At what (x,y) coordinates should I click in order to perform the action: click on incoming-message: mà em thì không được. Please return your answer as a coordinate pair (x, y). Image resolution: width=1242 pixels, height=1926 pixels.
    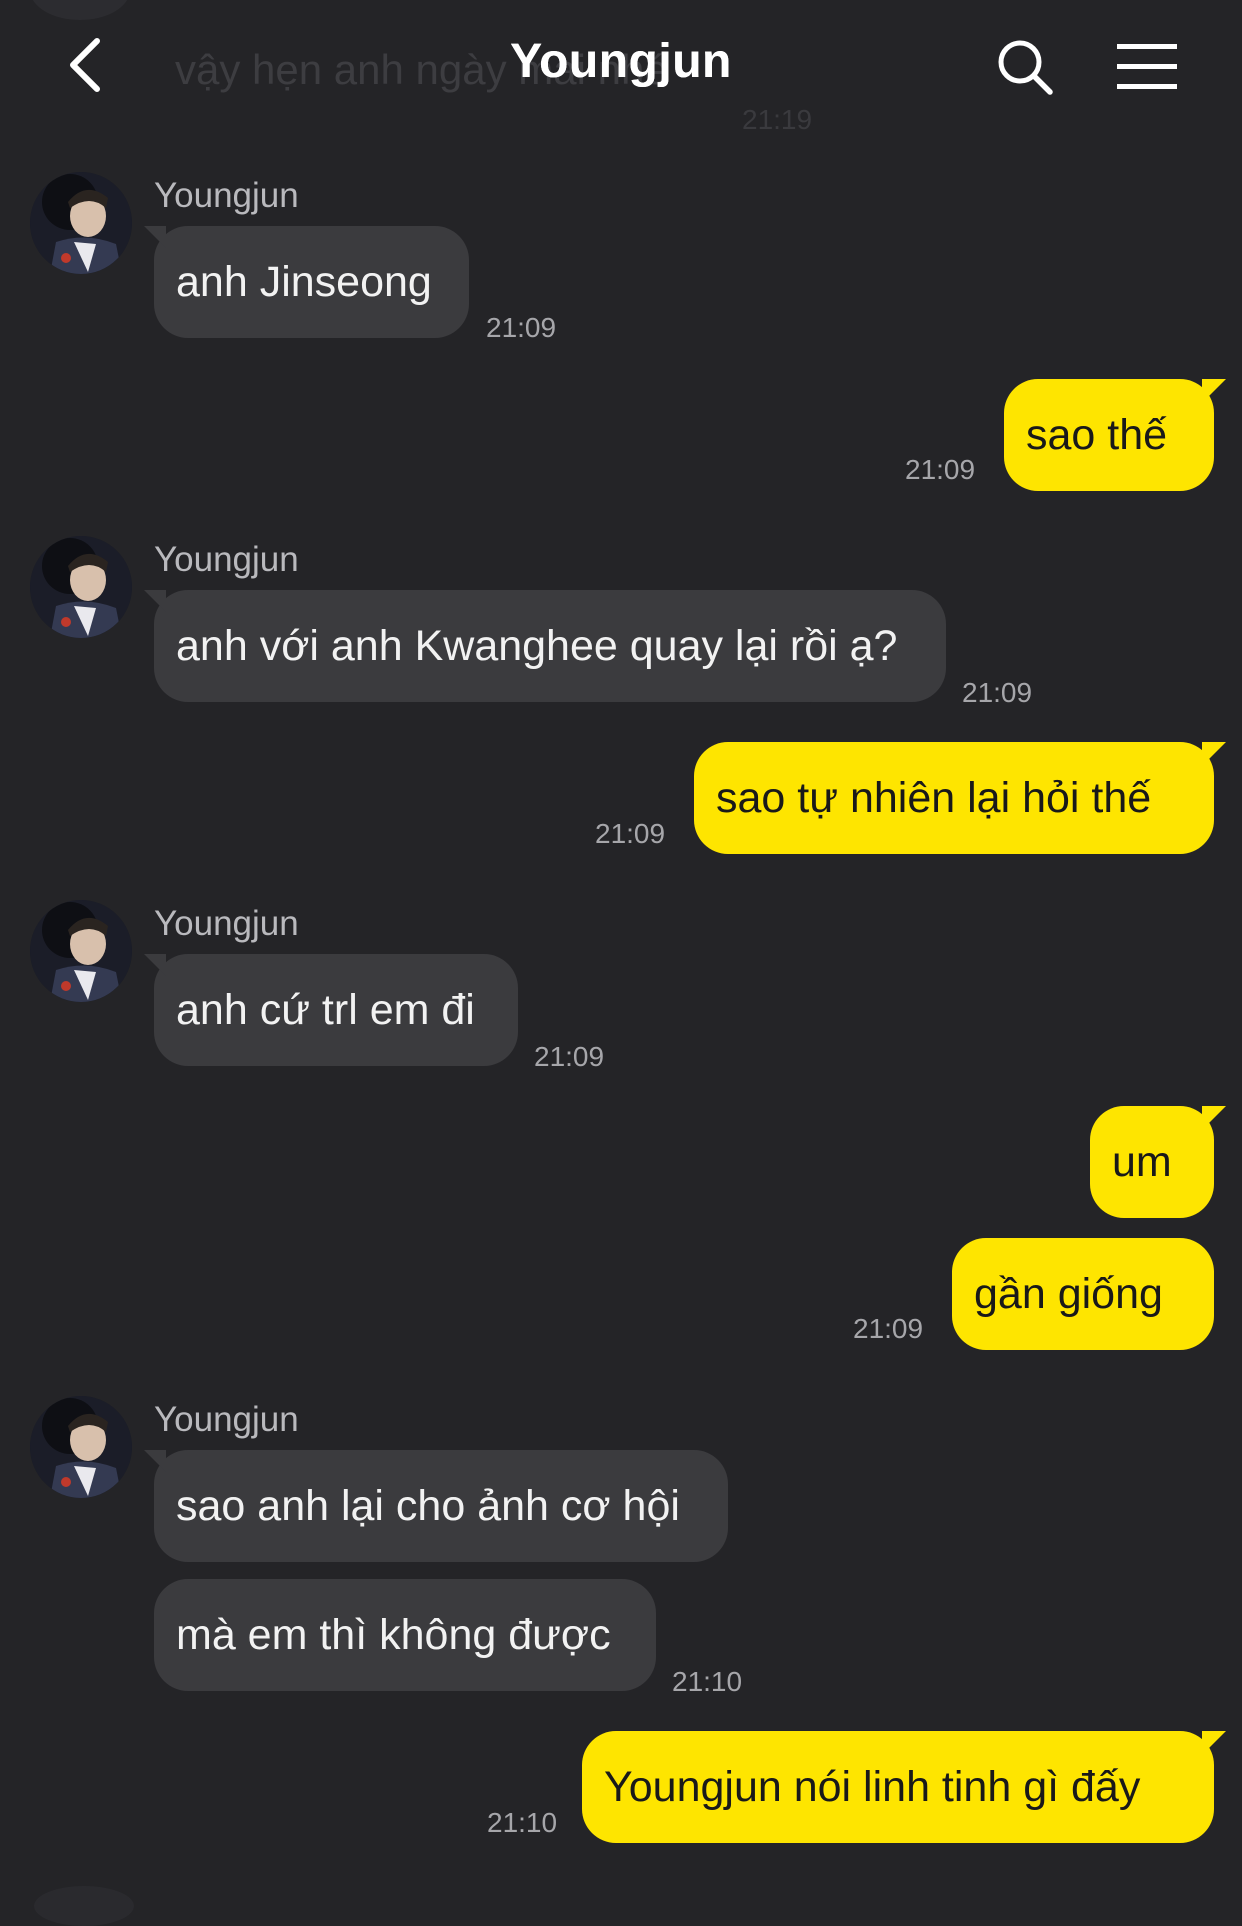
    Looking at the image, I should click on (405, 1635).